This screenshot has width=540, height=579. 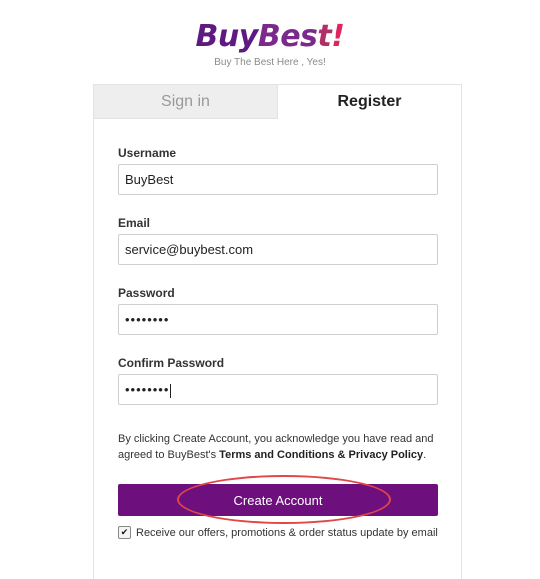 What do you see at coordinates (147, 389) in the screenshot?
I see `confirm-password-masked-value: ••••••••` at bounding box center [147, 389].